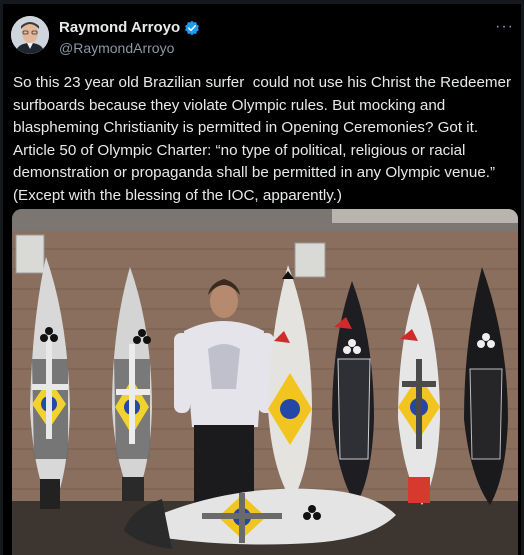 The width and height of the screenshot is (524, 555). Describe the element at coordinates (263, 38) in the screenshot. I see `tweet-header: Raymond Arroyo @RaymondArroyo ···` at that location.